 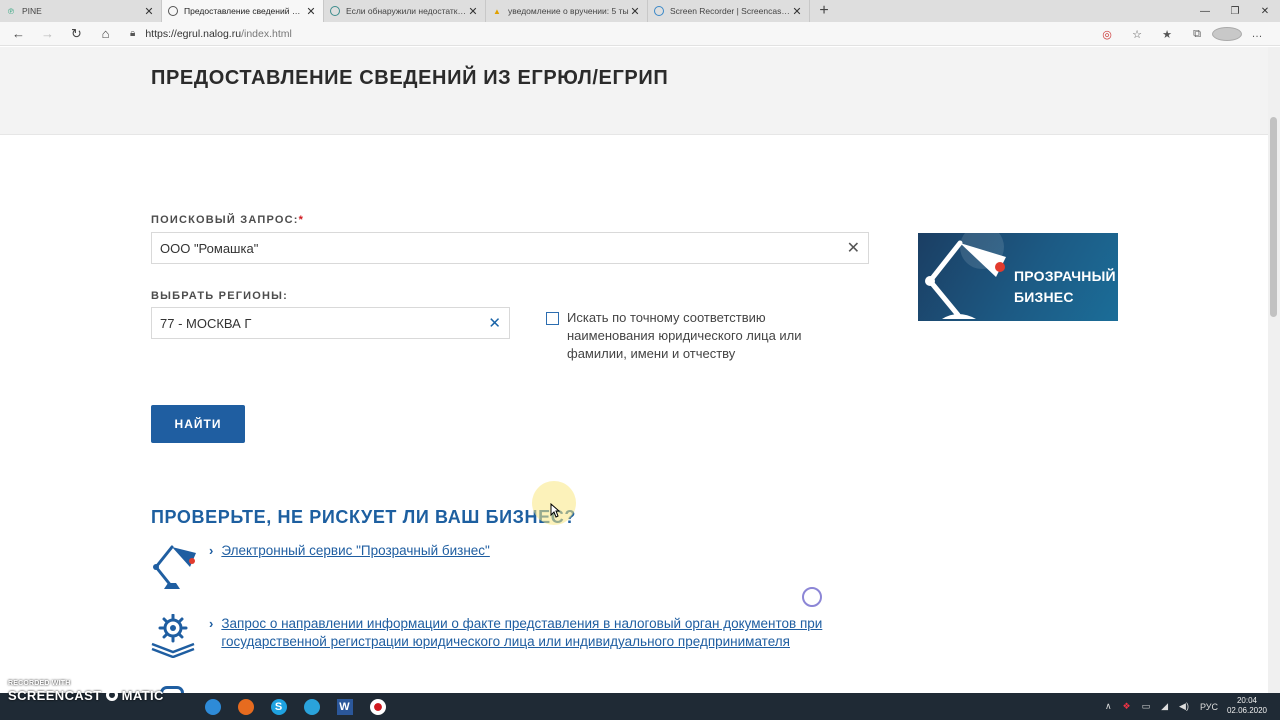 What do you see at coordinates (111, 695) in the screenshot?
I see `watermark-o-icon` at bounding box center [111, 695].